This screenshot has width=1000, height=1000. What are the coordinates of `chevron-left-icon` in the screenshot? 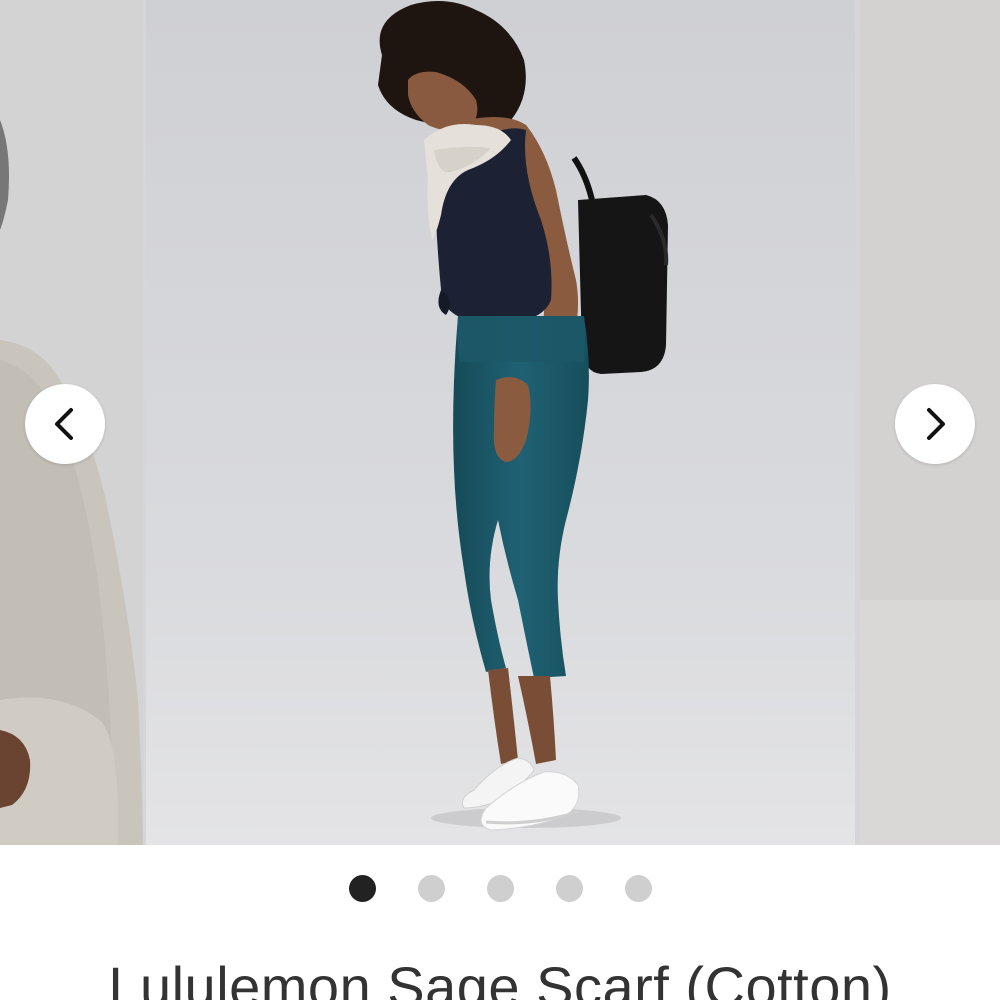 It's located at (64, 424).